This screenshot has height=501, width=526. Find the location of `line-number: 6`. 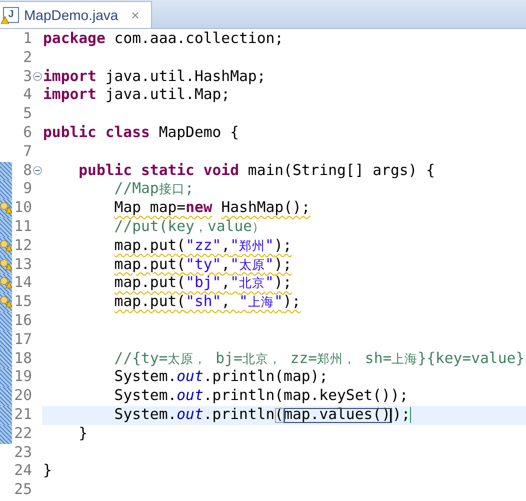

line-number: 6 is located at coordinates (27, 133).